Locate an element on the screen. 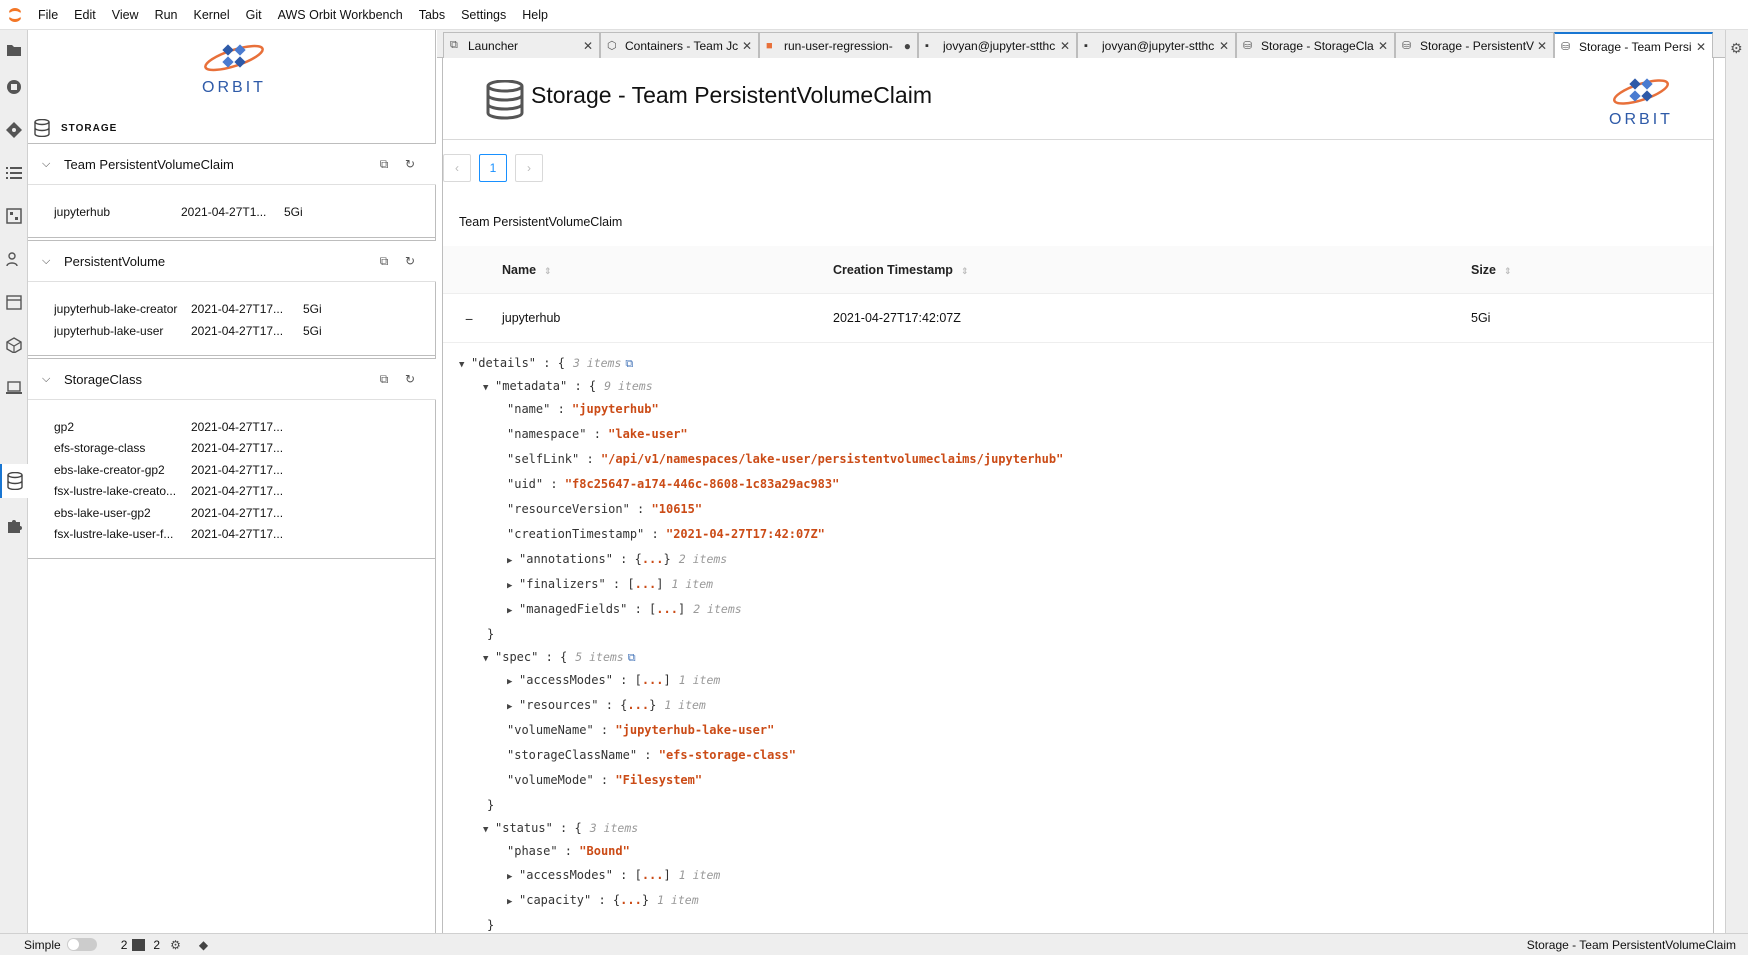 This screenshot has width=1748, height=955. terminal-count: 2 is located at coordinates (156, 945).